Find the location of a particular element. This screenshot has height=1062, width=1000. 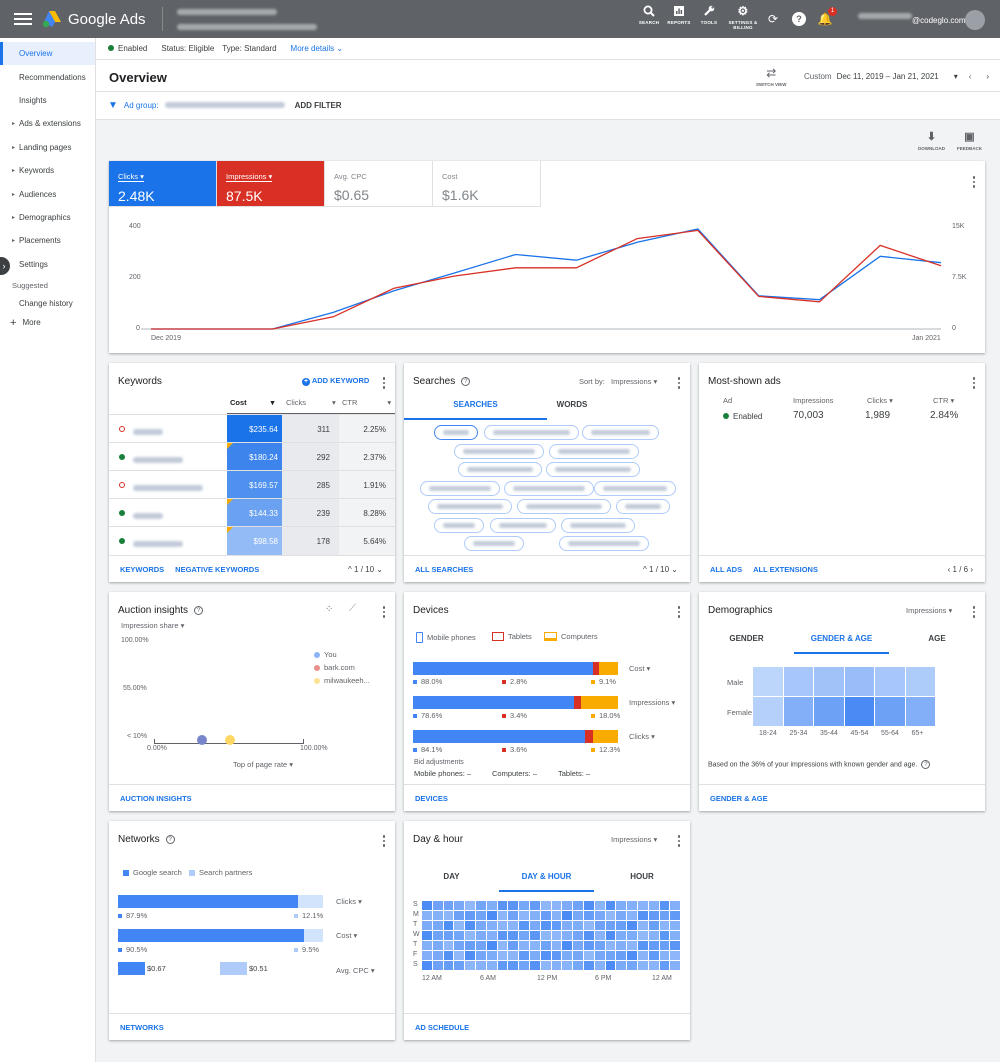

all-extensions-link: ALL EXTENSIONS is located at coordinates (785, 569).